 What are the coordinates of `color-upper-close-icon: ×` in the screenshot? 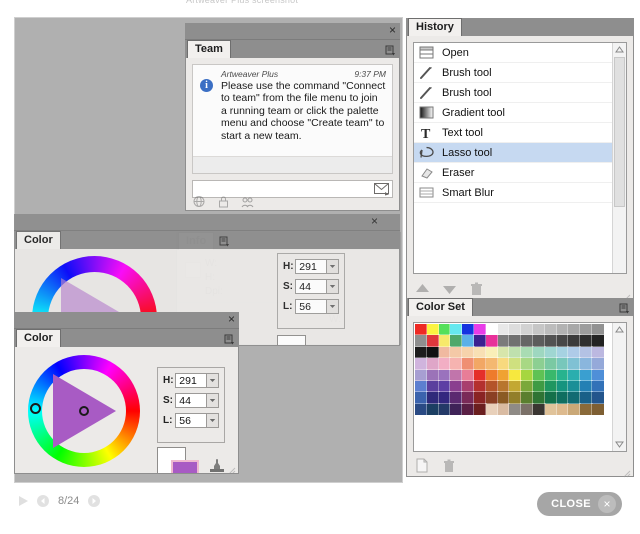 It's located at (374, 221).